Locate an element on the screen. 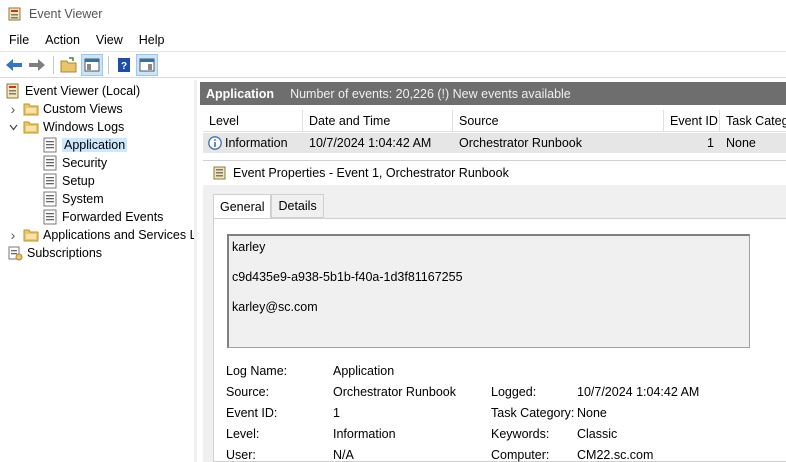 This screenshot has height=462, width=786. event-properties-icon is located at coordinates (220, 173).